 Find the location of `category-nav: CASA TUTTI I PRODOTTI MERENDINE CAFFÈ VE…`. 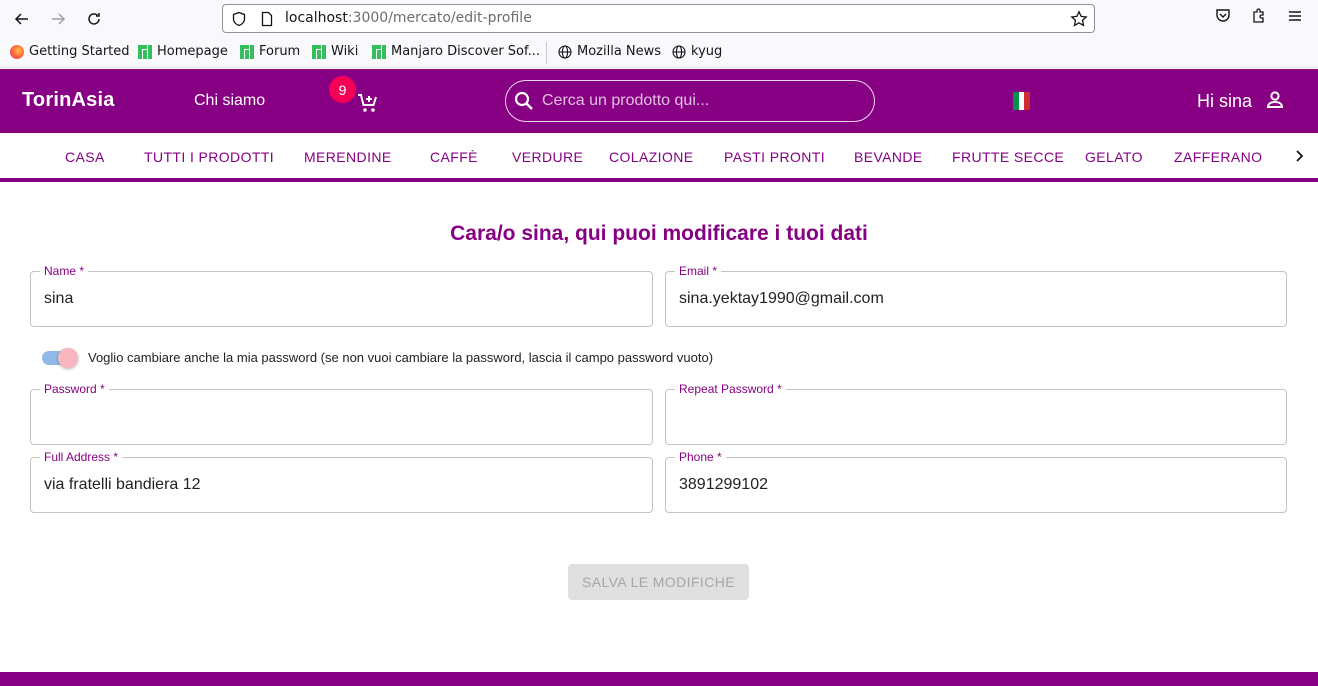

category-nav: CASA TUTTI I PRODOTTI MERENDINE CAFFÈ VE… is located at coordinates (659, 157).